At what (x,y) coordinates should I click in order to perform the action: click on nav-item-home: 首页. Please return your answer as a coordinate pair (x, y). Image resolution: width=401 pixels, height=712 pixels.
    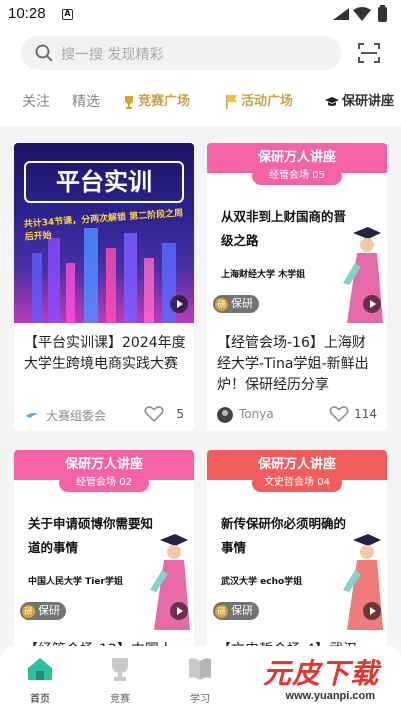
    Looking at the image, I should click on (40, 680).